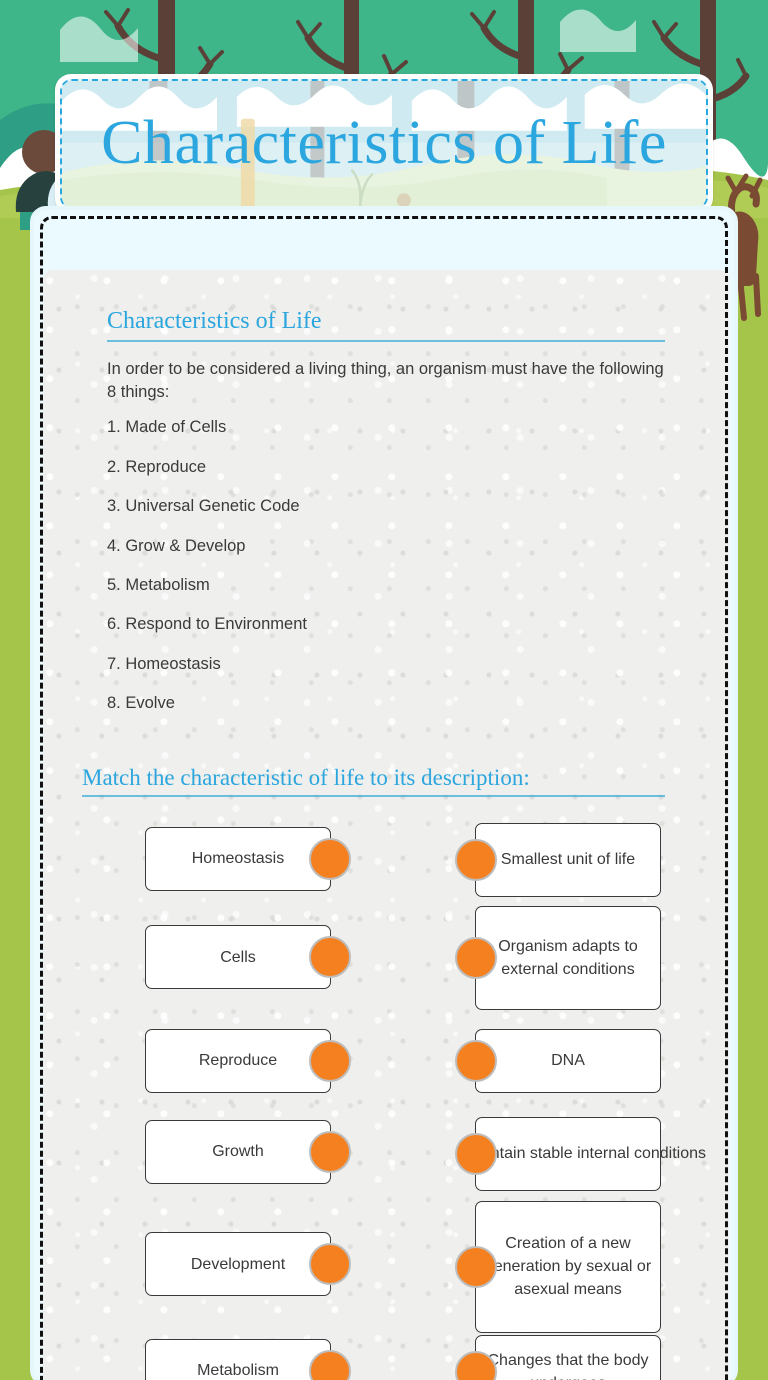  What do you see at coordinates (384, 240) in the screenshot?
I see `content-header-strip` at bounding box center [384, 240].